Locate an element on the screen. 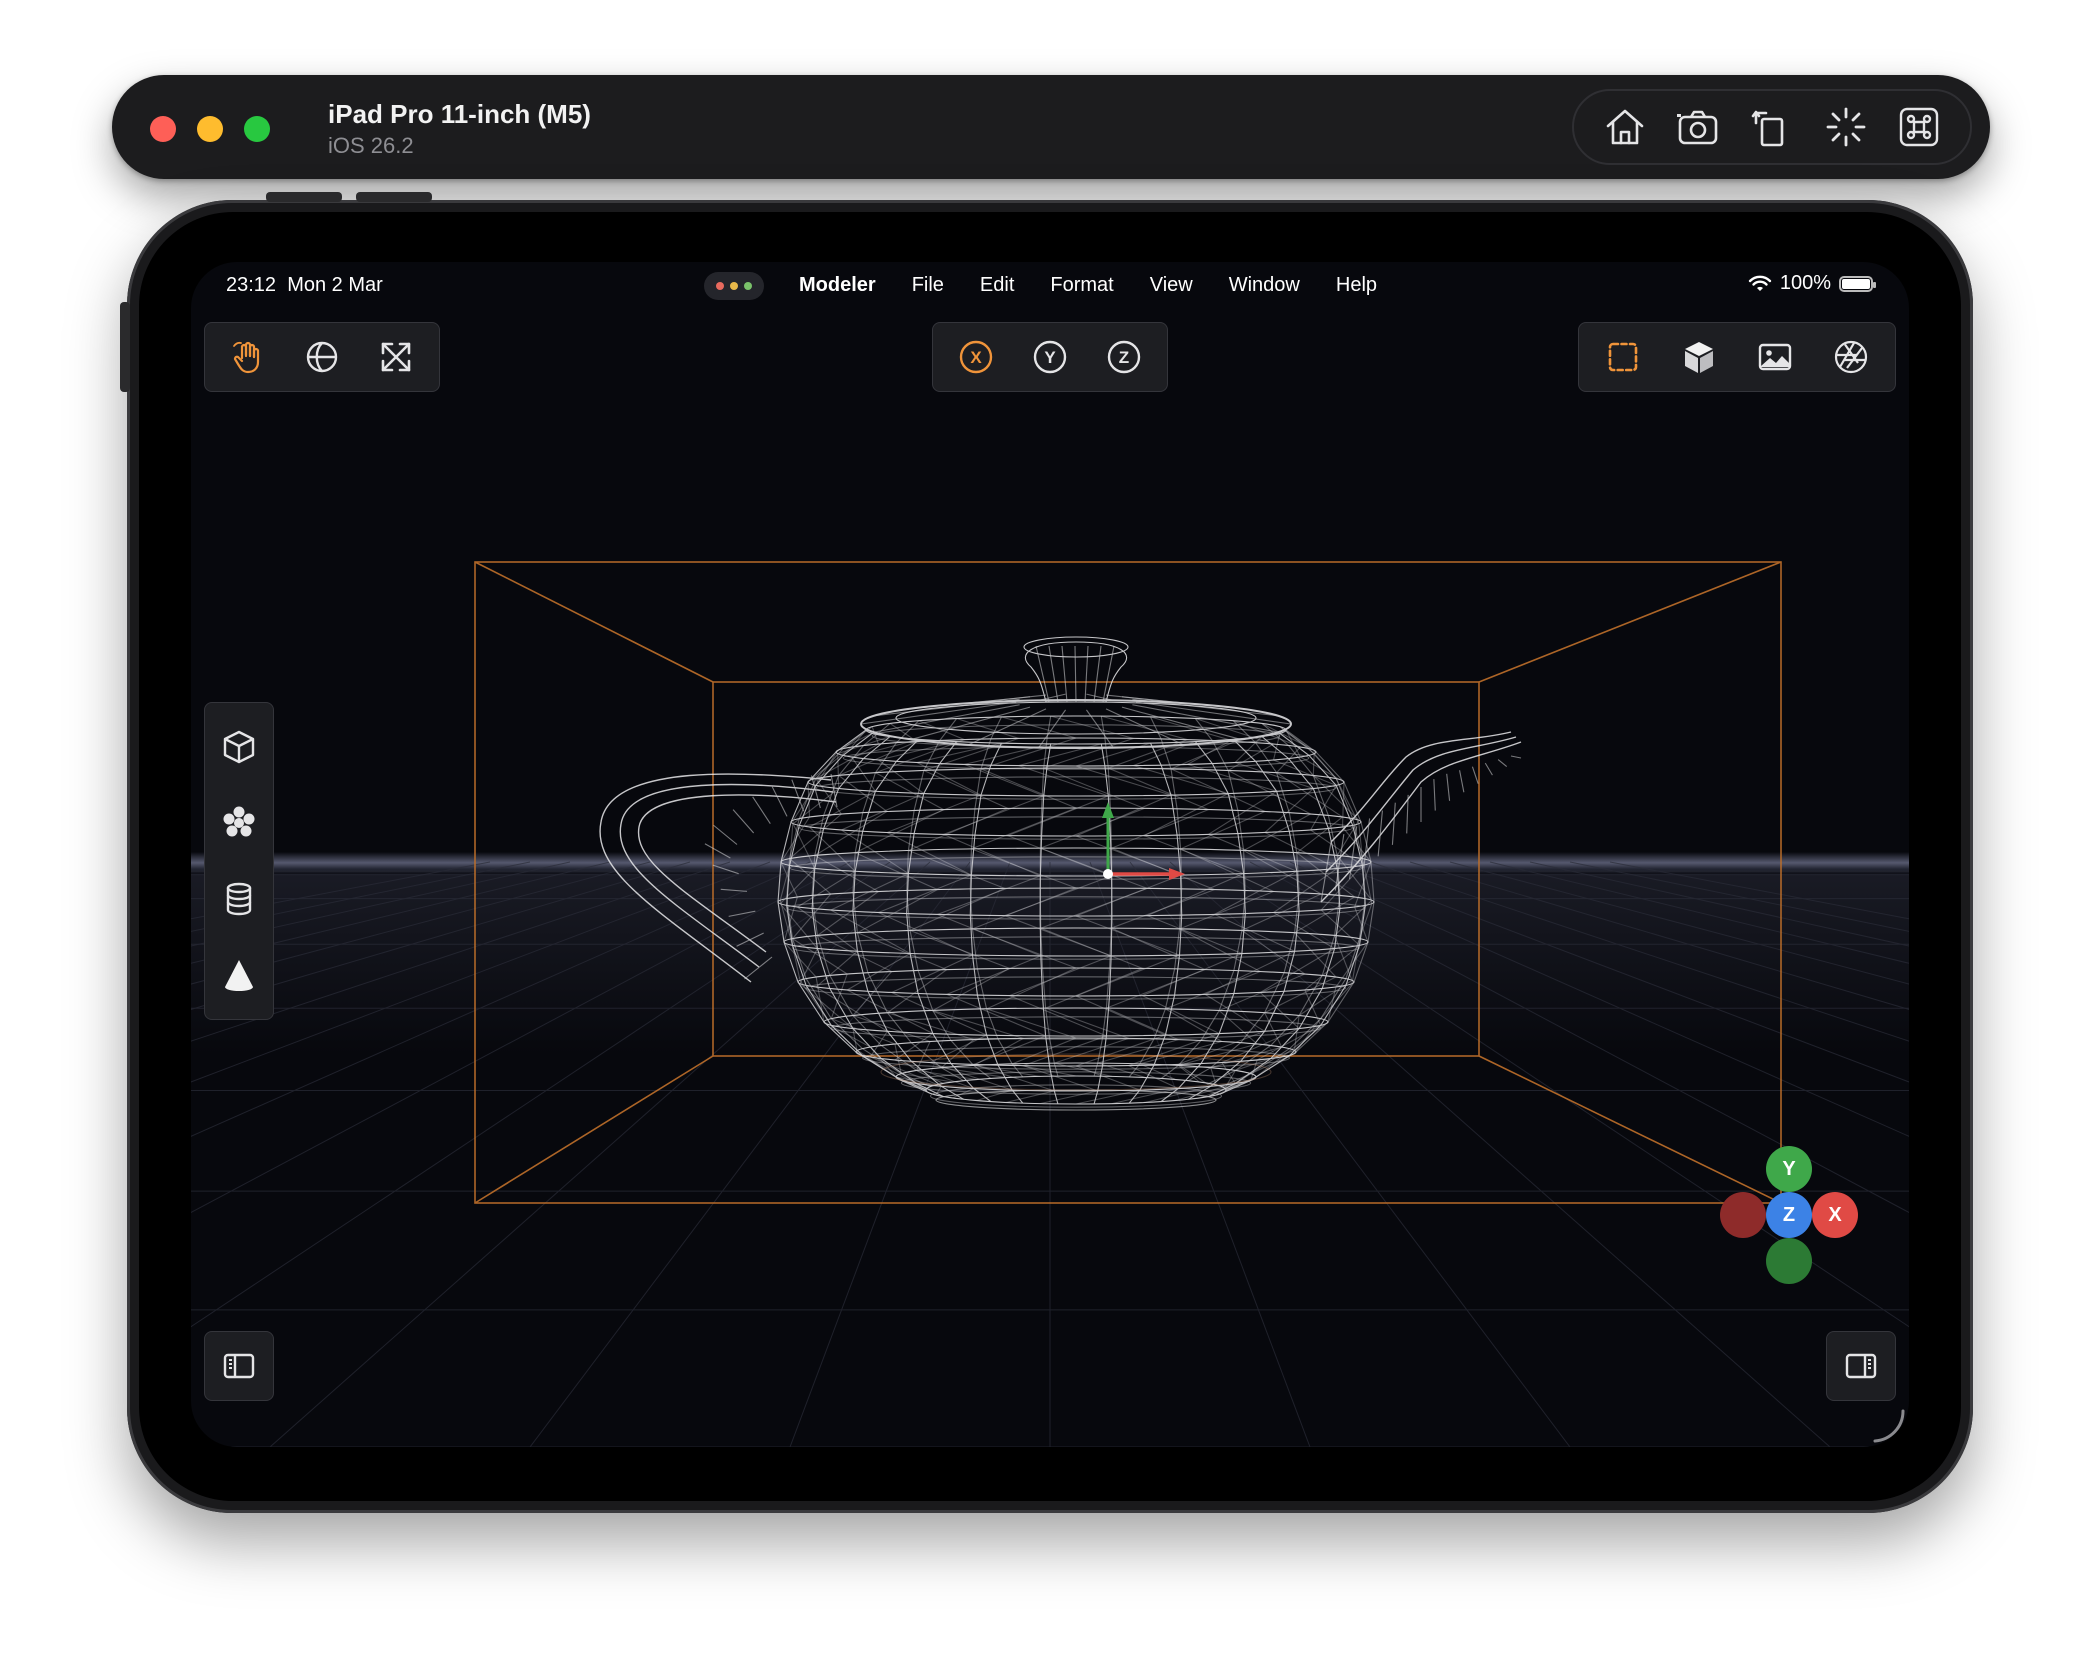  toggle-right-sidebar-button is located at coordinates (1861, 1366).